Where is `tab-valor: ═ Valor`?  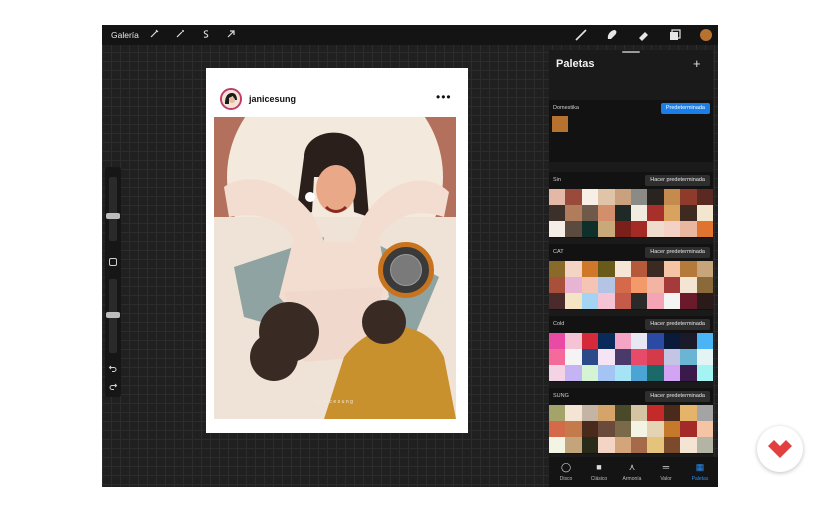 tab-valor: ═ Valor is located at coordinates (666, 471).